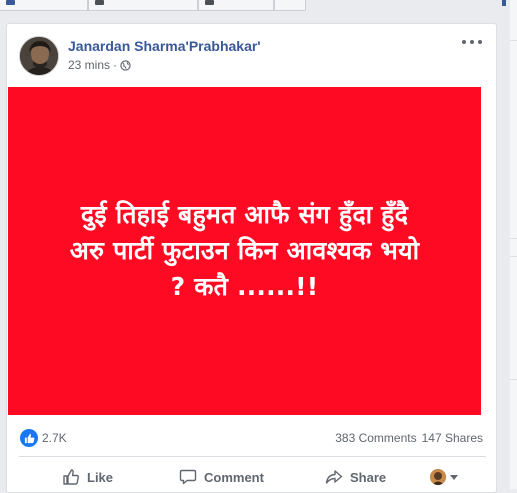  I want to click on like-button: Like, so click(87, 477).